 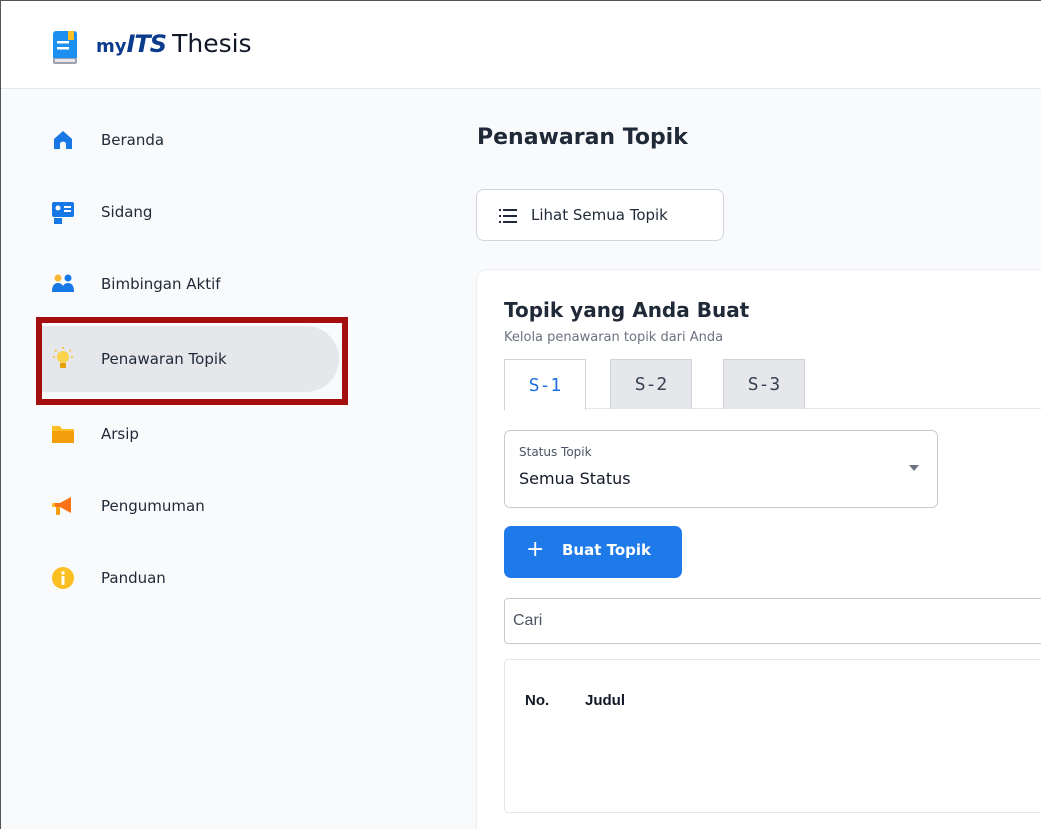 I want to click on sidebar-item-pengumuman: Pengumuman, so click(x=189, y=506).